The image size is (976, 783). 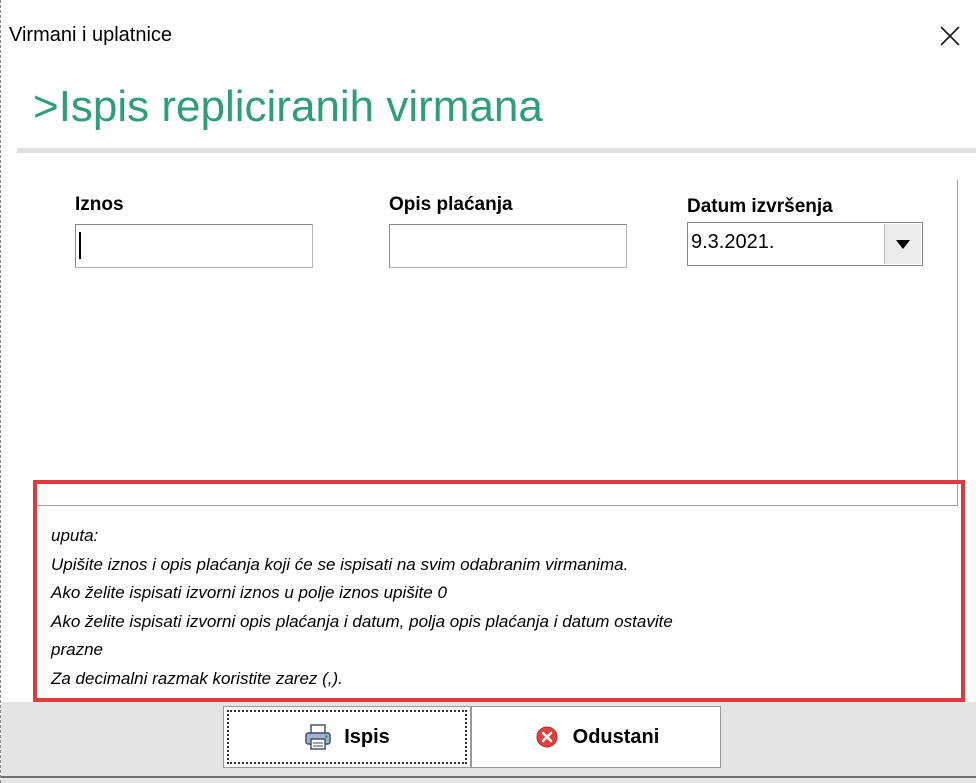 I want to click on instructions-line: uputa:, so click(x=75, y=535).